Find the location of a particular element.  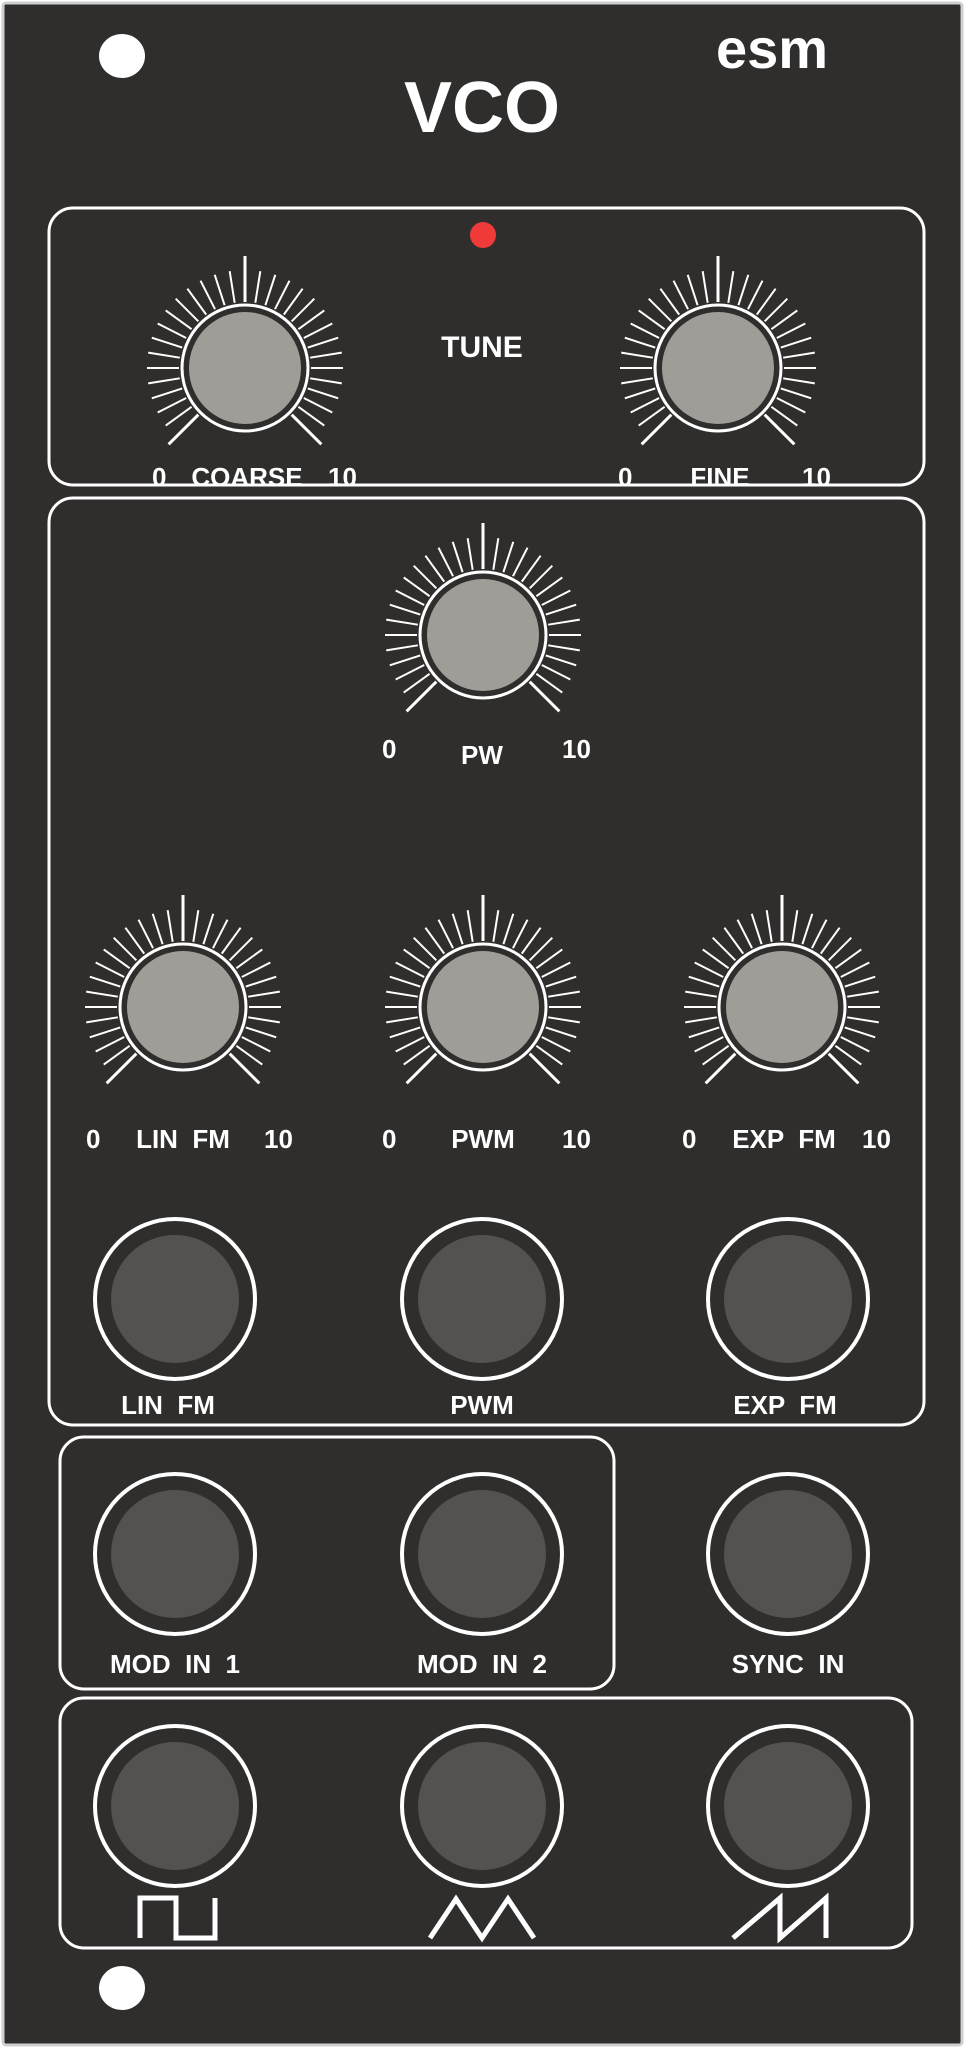

mod-in-2-jack-socket is located at coordinates (482, 1554).